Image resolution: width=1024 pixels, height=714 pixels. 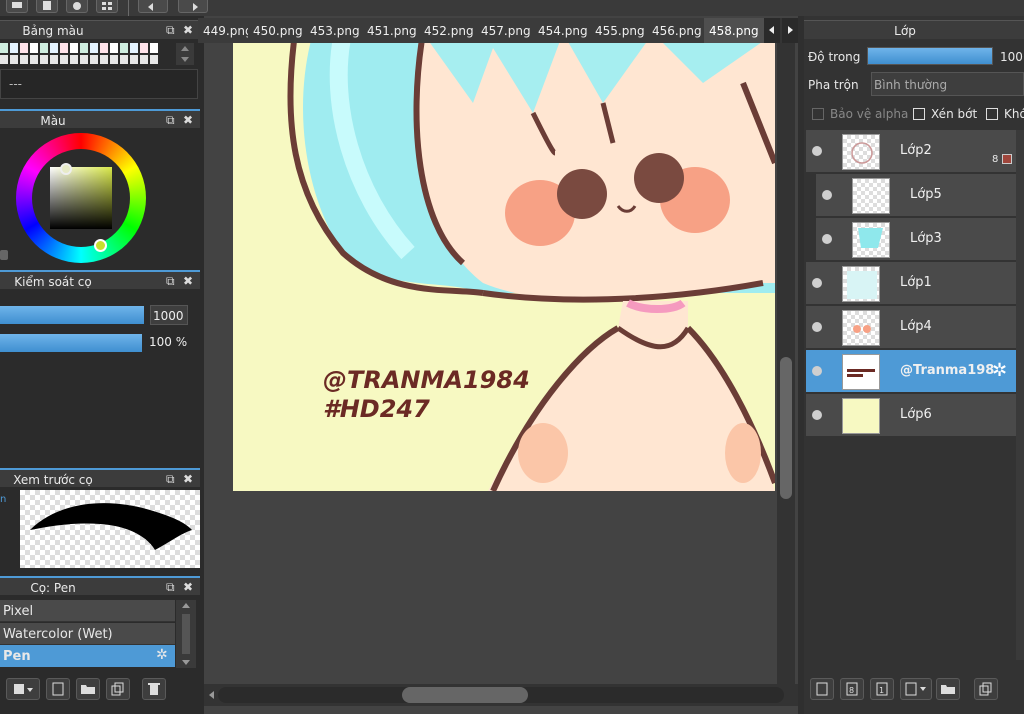 I want to click on tab-458: 458.png, so click(x=734, y=30).